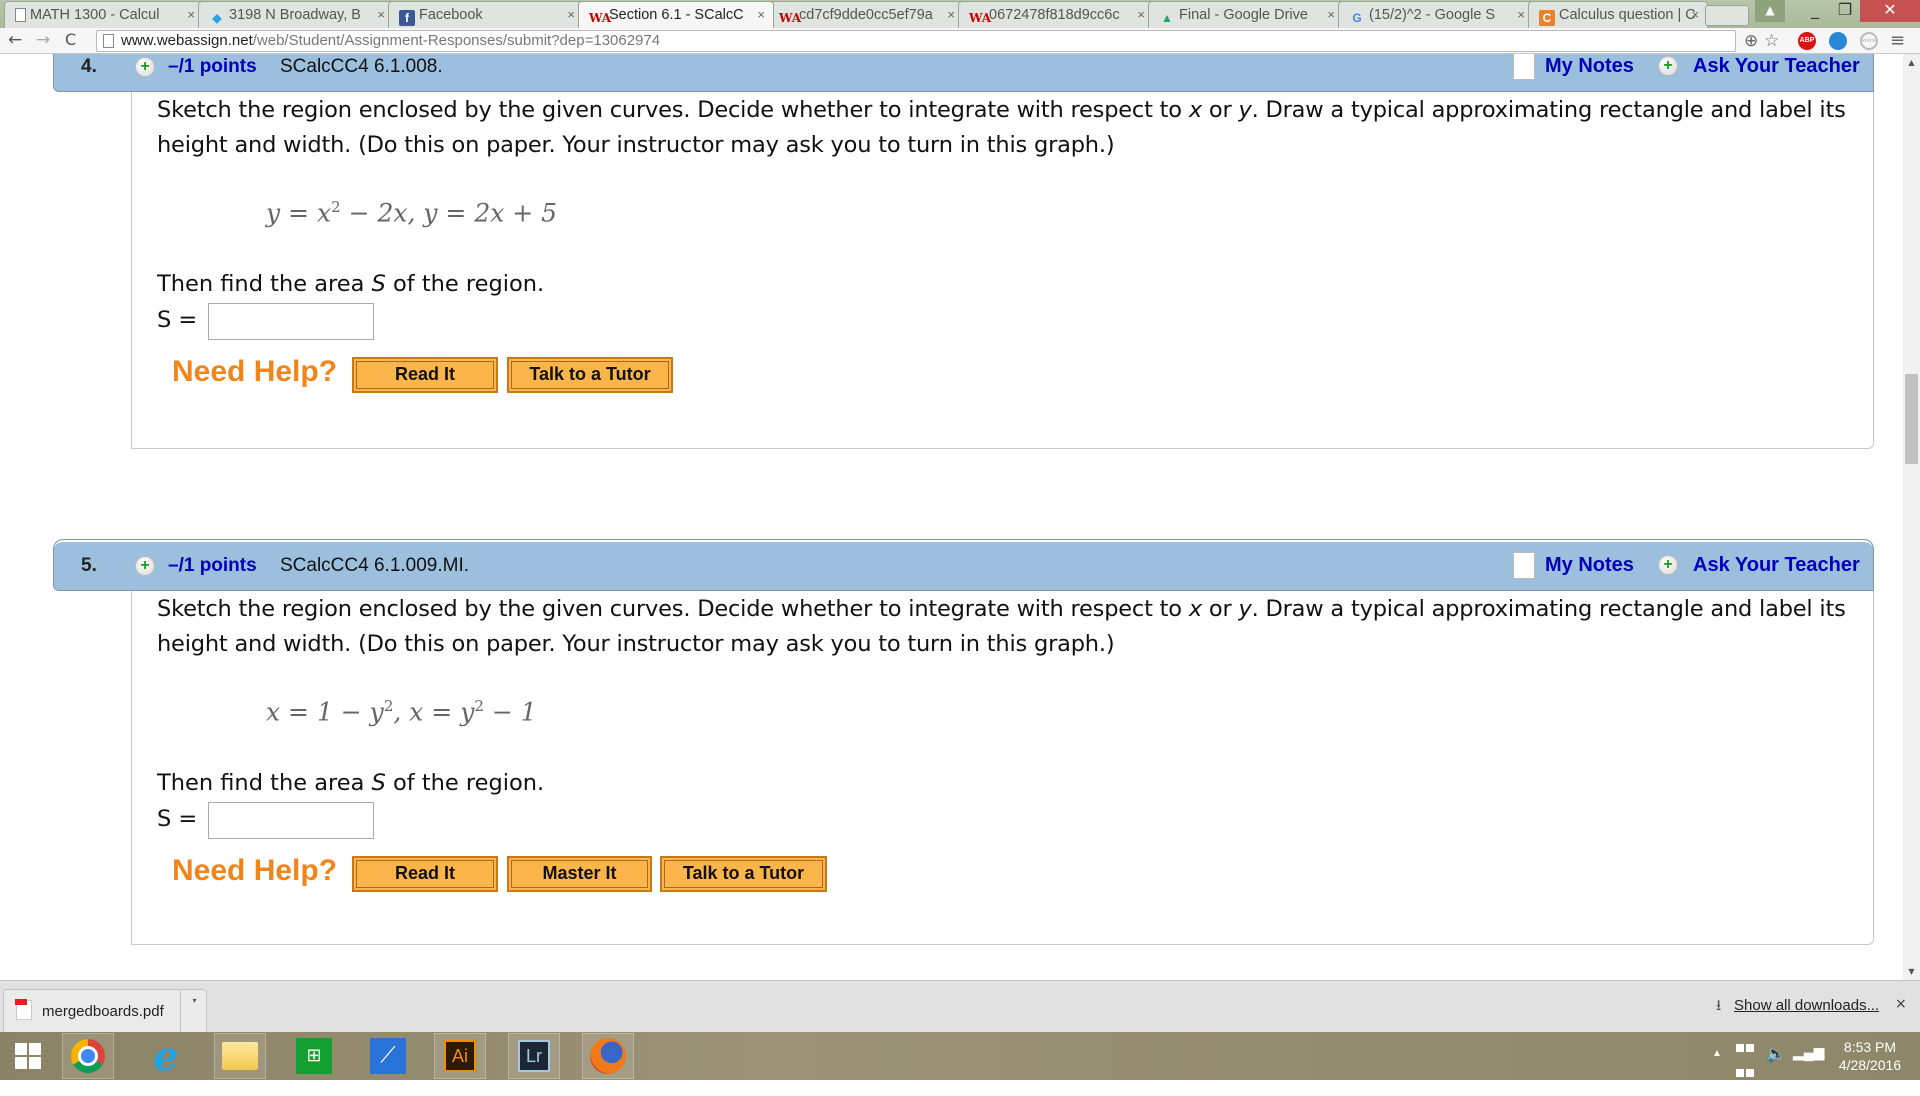  I want to click on download-options-dropdown-icon: ▾, so click(194, 1011).